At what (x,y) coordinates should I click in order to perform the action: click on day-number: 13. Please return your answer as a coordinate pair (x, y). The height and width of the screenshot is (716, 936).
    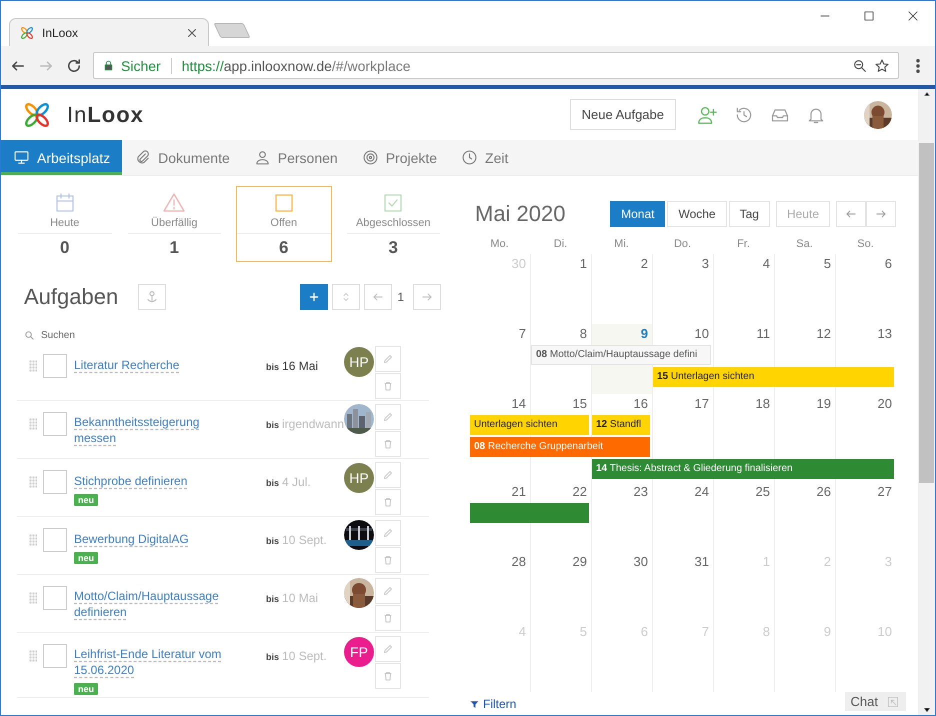
    Looking at the image, I should click on (885, 333).